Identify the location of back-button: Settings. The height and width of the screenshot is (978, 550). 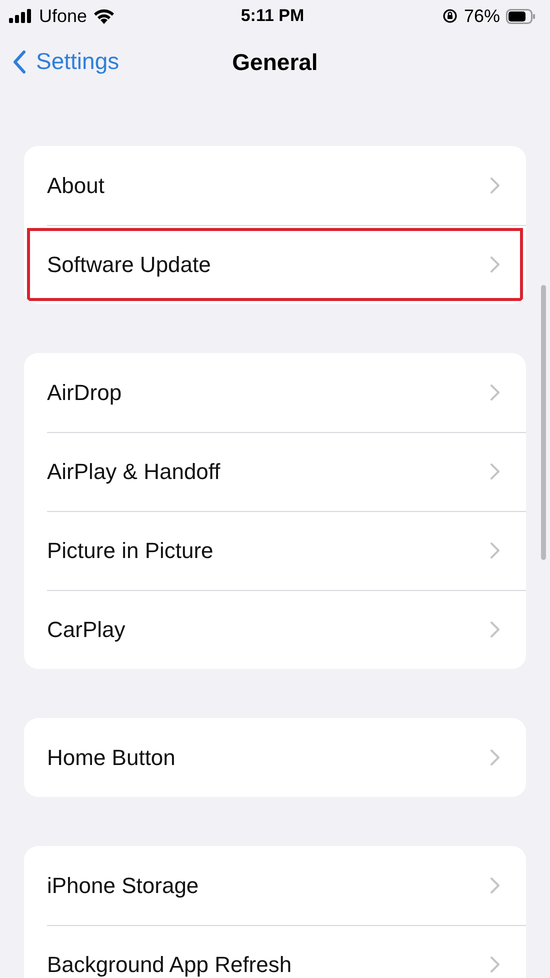
(66, 61).